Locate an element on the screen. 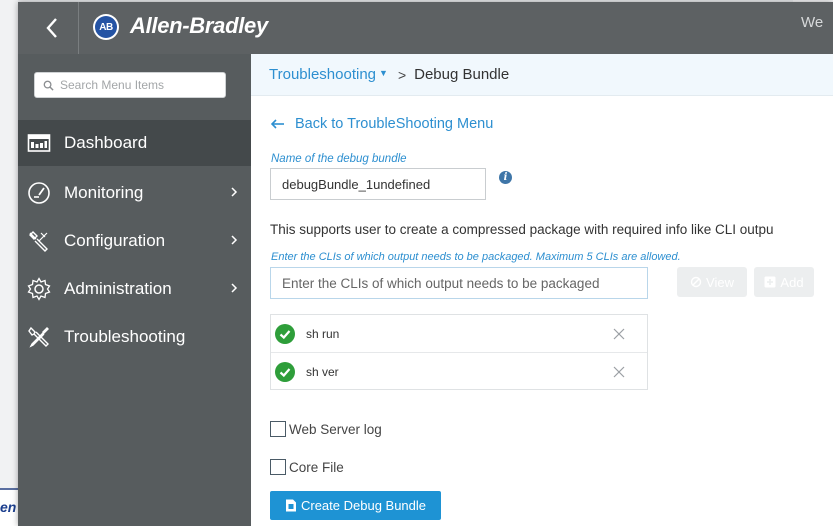 Image resolution: width=833 pixels, height=526 pixels. sidebar-item-label: Troubleshooting is located at coordinates (125, 336).